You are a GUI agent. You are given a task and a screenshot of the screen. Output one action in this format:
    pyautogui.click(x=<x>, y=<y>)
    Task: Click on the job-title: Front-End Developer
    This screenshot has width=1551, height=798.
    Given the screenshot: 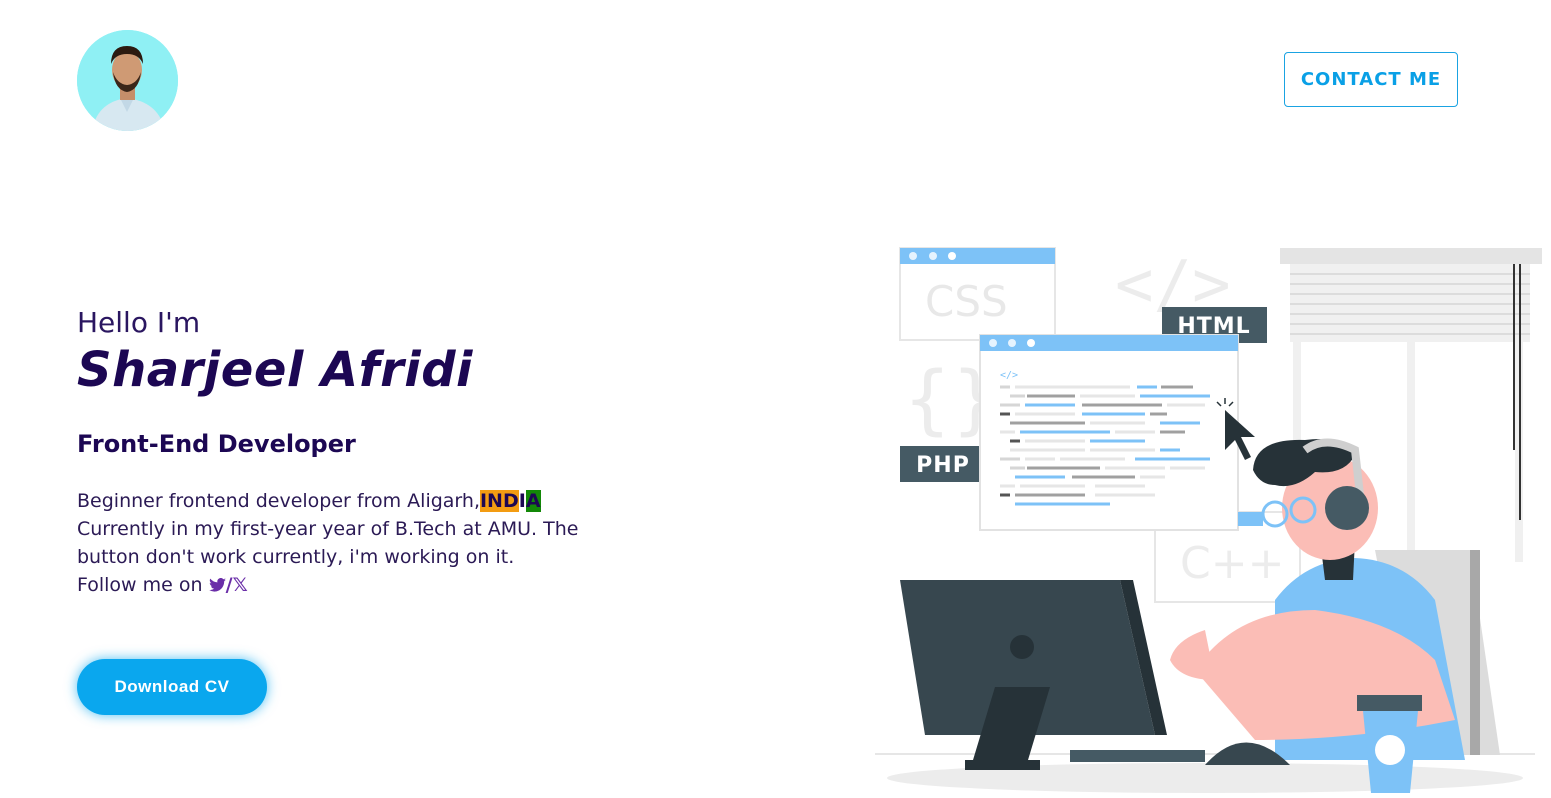 What is the action you would take?
    pyautogui.click(x=216, y=444)
    